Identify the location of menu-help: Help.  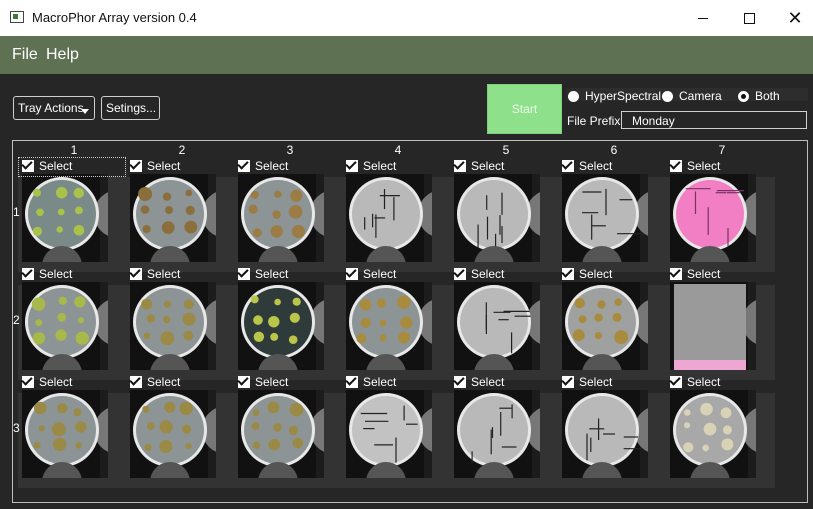
(62, 55).